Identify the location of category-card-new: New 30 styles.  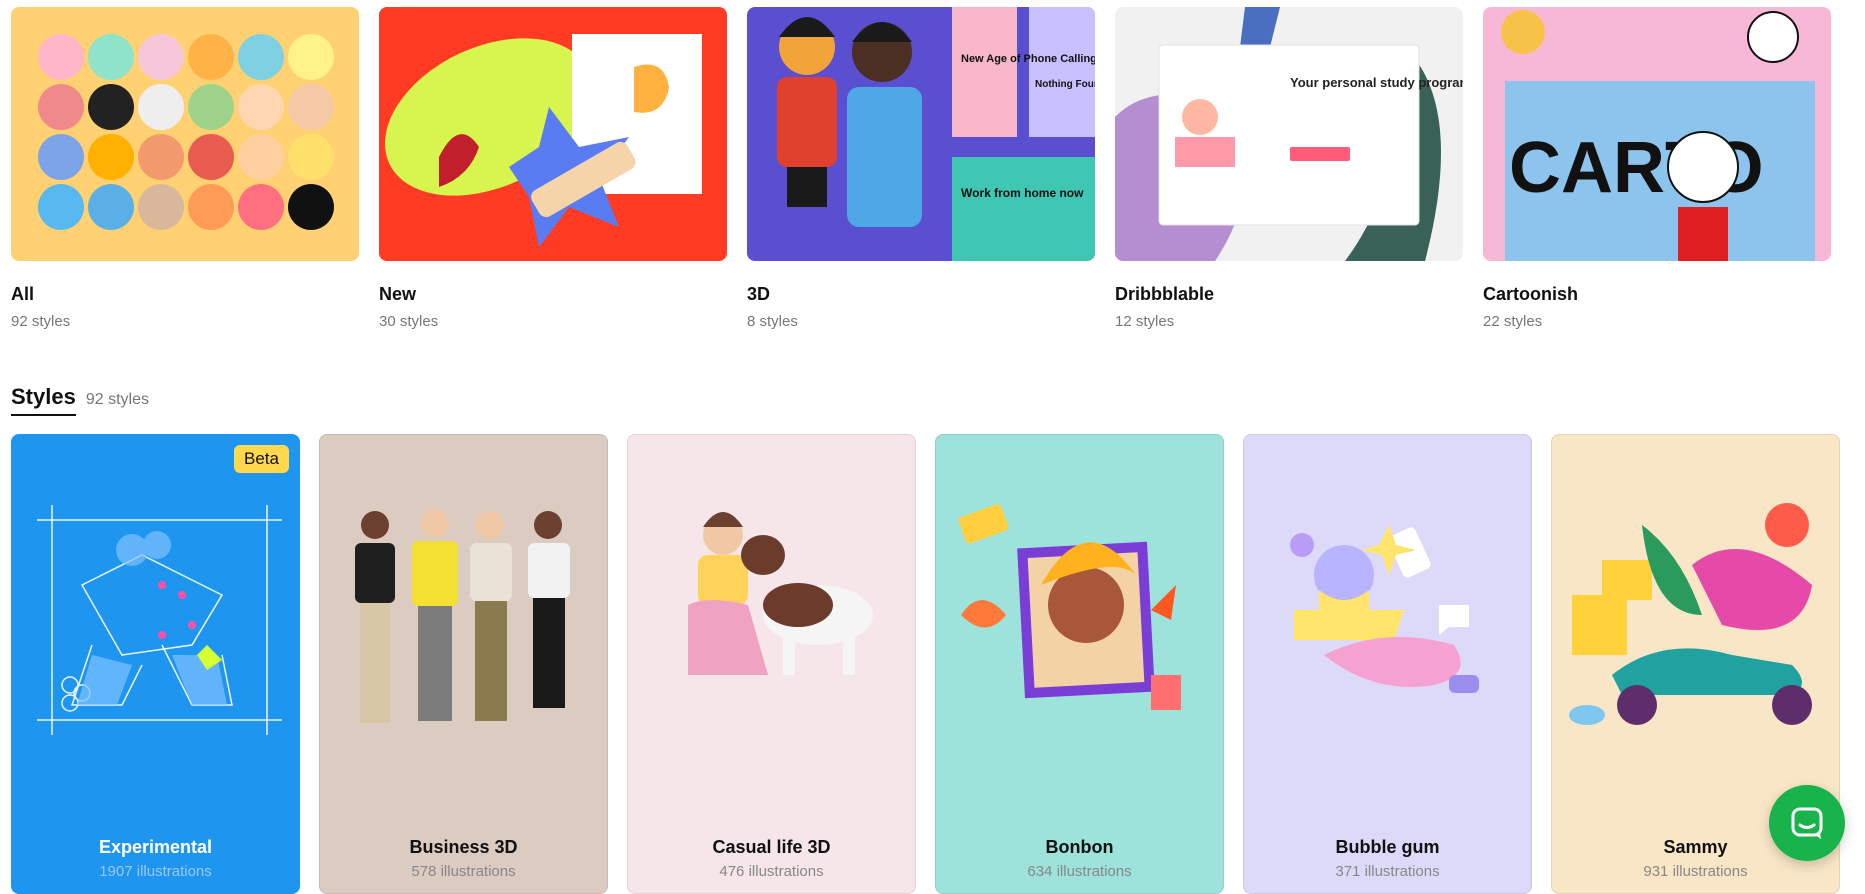
(553, 168).